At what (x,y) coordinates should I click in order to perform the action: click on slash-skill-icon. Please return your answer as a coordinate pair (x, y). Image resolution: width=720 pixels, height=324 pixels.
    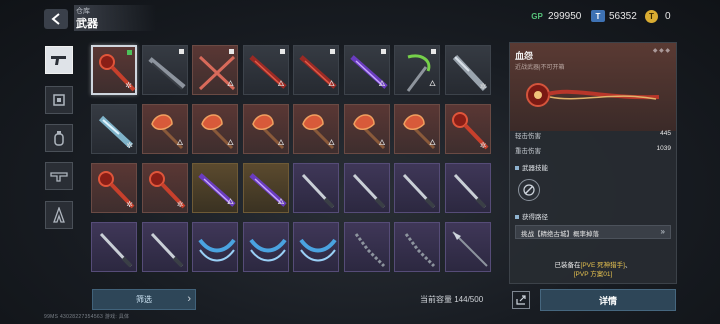
    Looking at the image, I should click on (529, 190).